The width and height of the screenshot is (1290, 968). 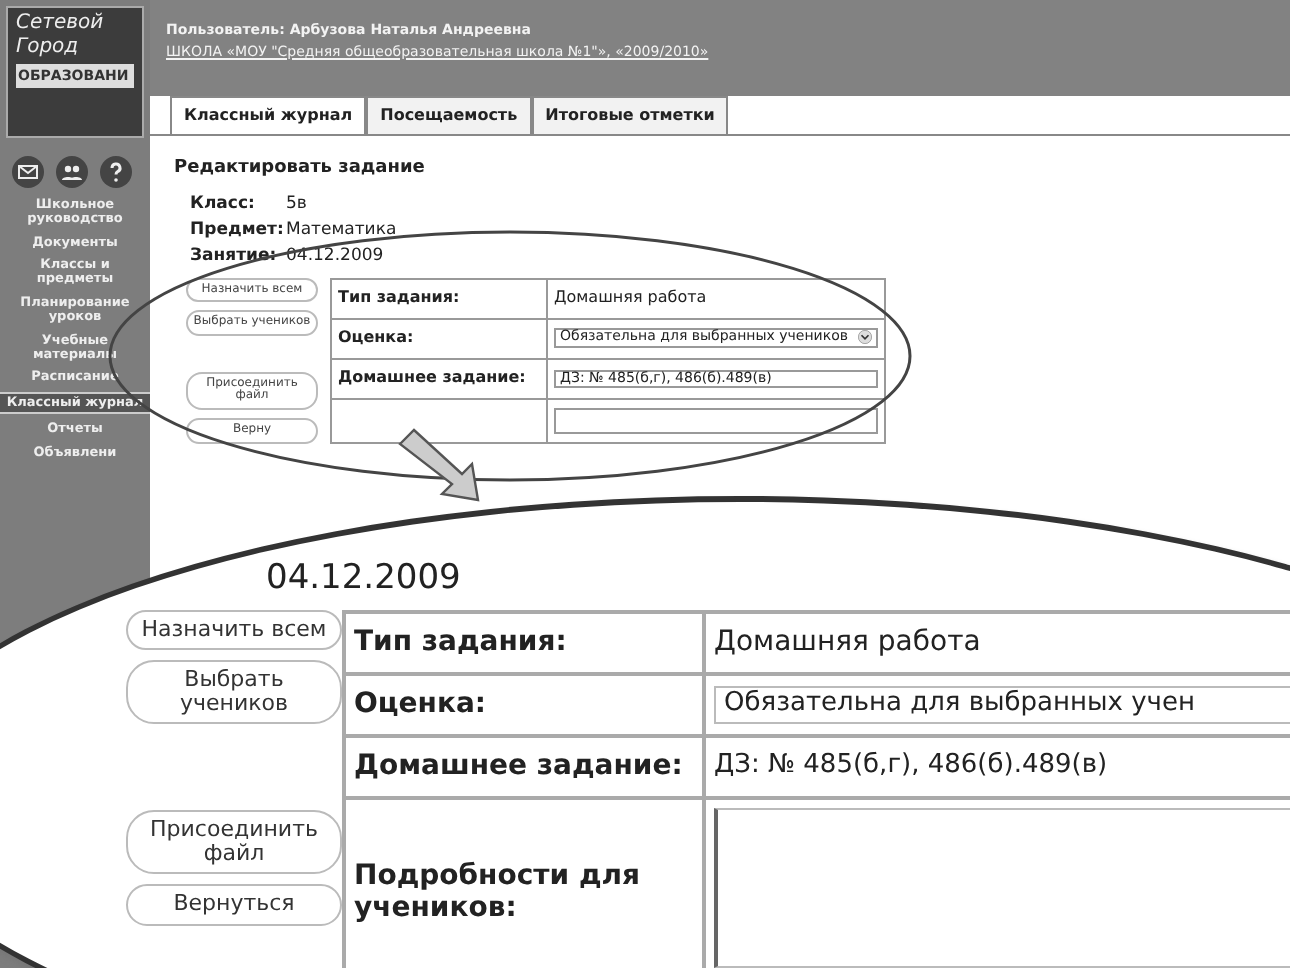 What do you see at coordinates (1002, 705) in the screenshot?
I see `select-field: Обязательна для выбранных учен` at bounding box center [1002, 705].